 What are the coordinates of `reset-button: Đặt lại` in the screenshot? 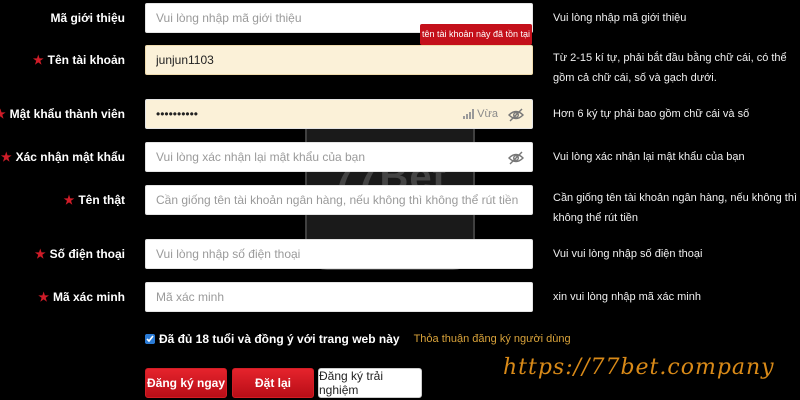 It's located at (273, 383).